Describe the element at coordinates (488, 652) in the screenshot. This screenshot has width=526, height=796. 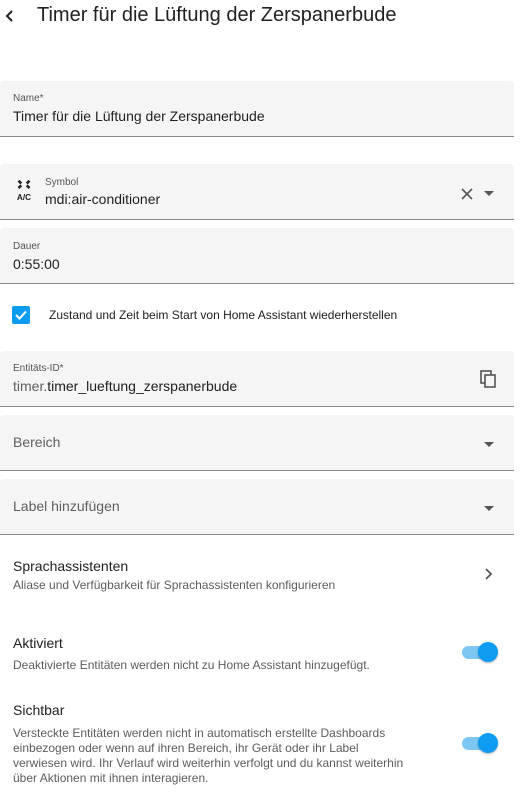
I see `enabled-toggle-knob` at that location.